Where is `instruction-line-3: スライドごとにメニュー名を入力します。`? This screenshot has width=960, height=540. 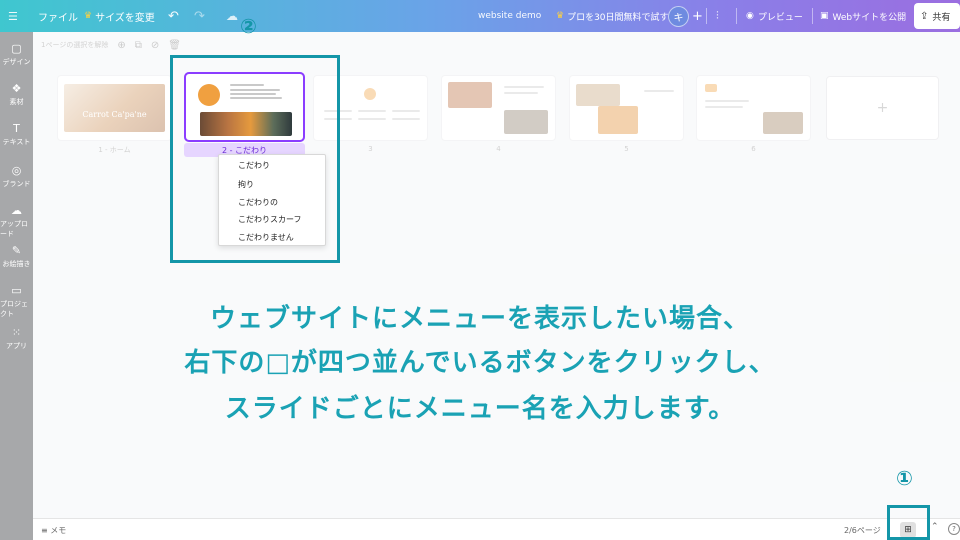 instruction-line-3: スライドごとにメニュー名を入力します。 is located at coordinates (480, 409).